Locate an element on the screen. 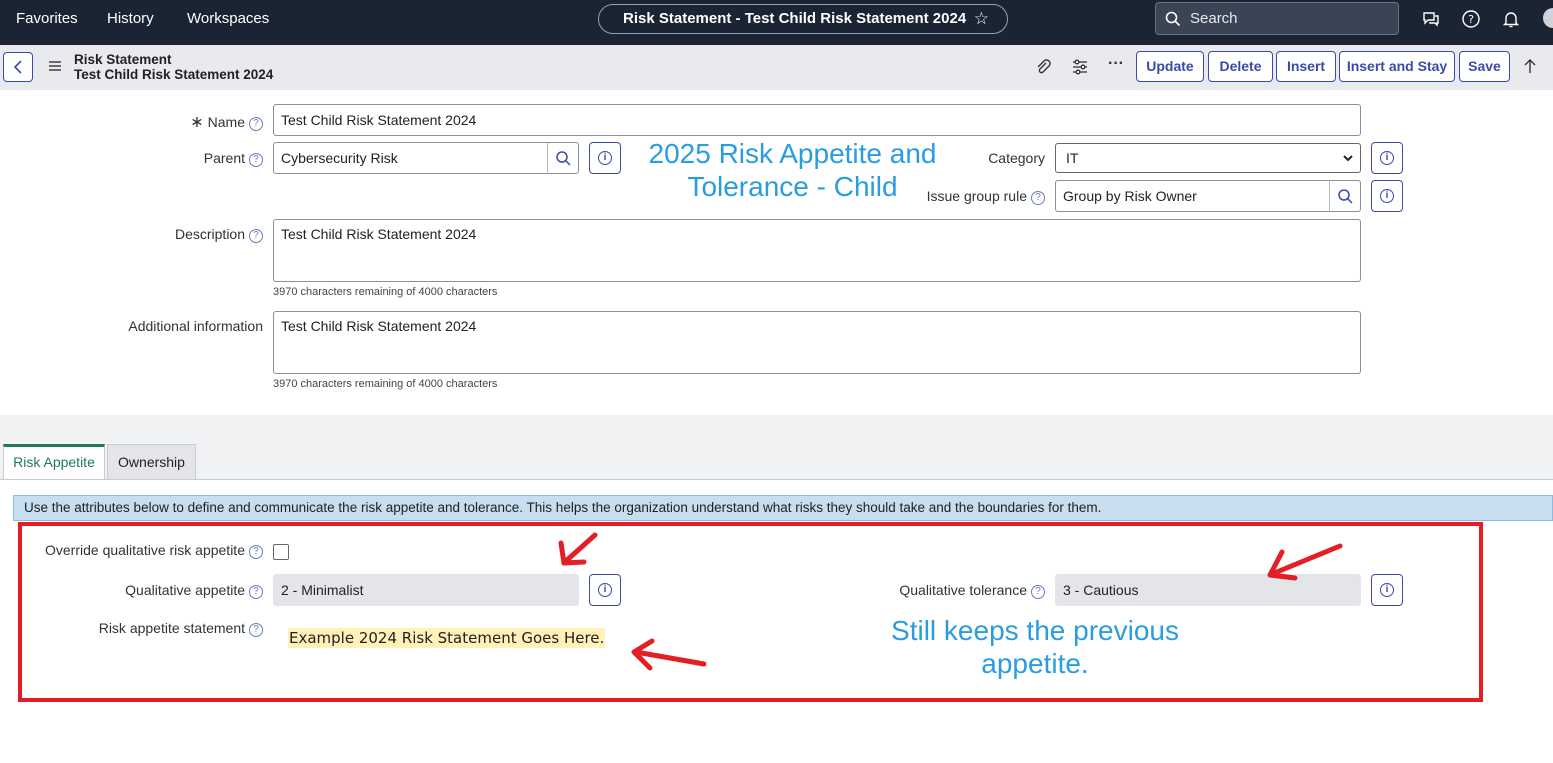  description-label: Description? is located at coordinates (219, 234).